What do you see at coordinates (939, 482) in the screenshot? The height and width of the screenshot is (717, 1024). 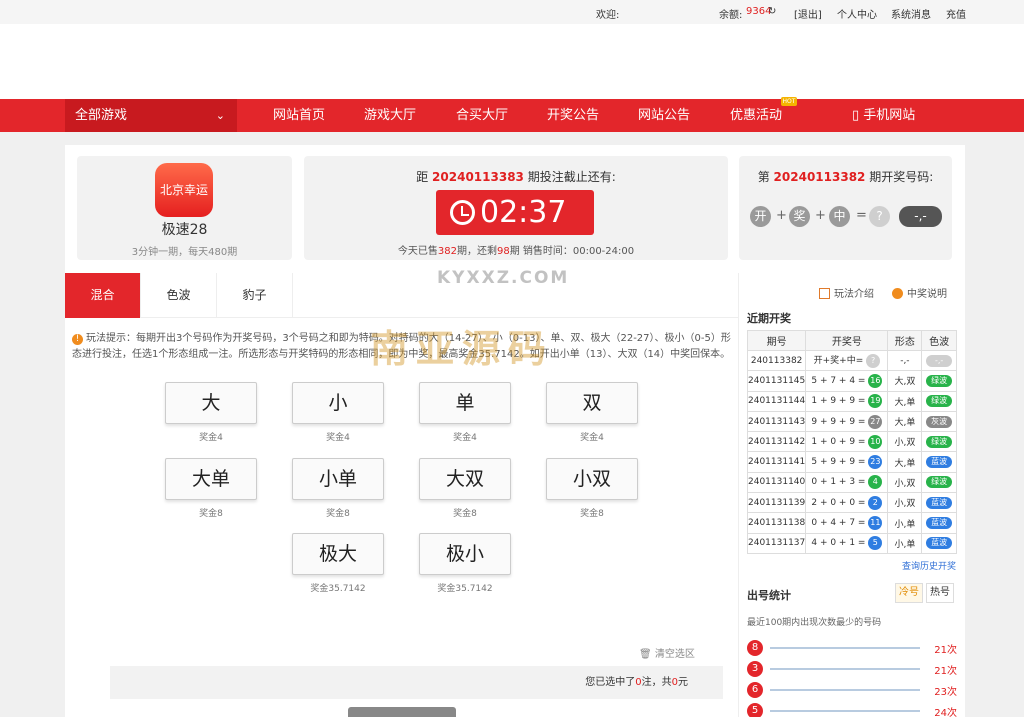 I see `wave-cell: 绿波` at bounding box center [939, 482].